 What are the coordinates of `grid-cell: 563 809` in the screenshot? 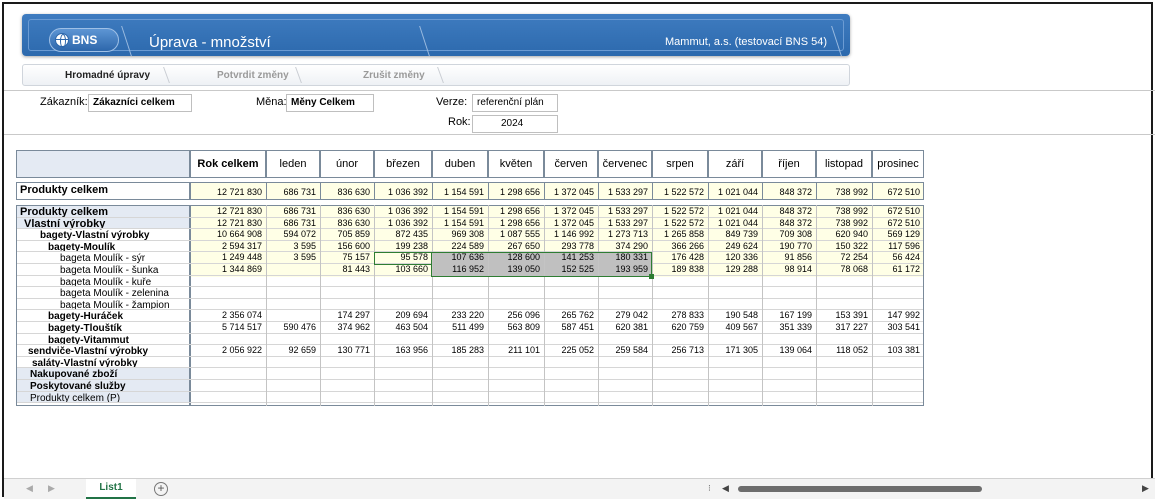 It's located at (516, 328).